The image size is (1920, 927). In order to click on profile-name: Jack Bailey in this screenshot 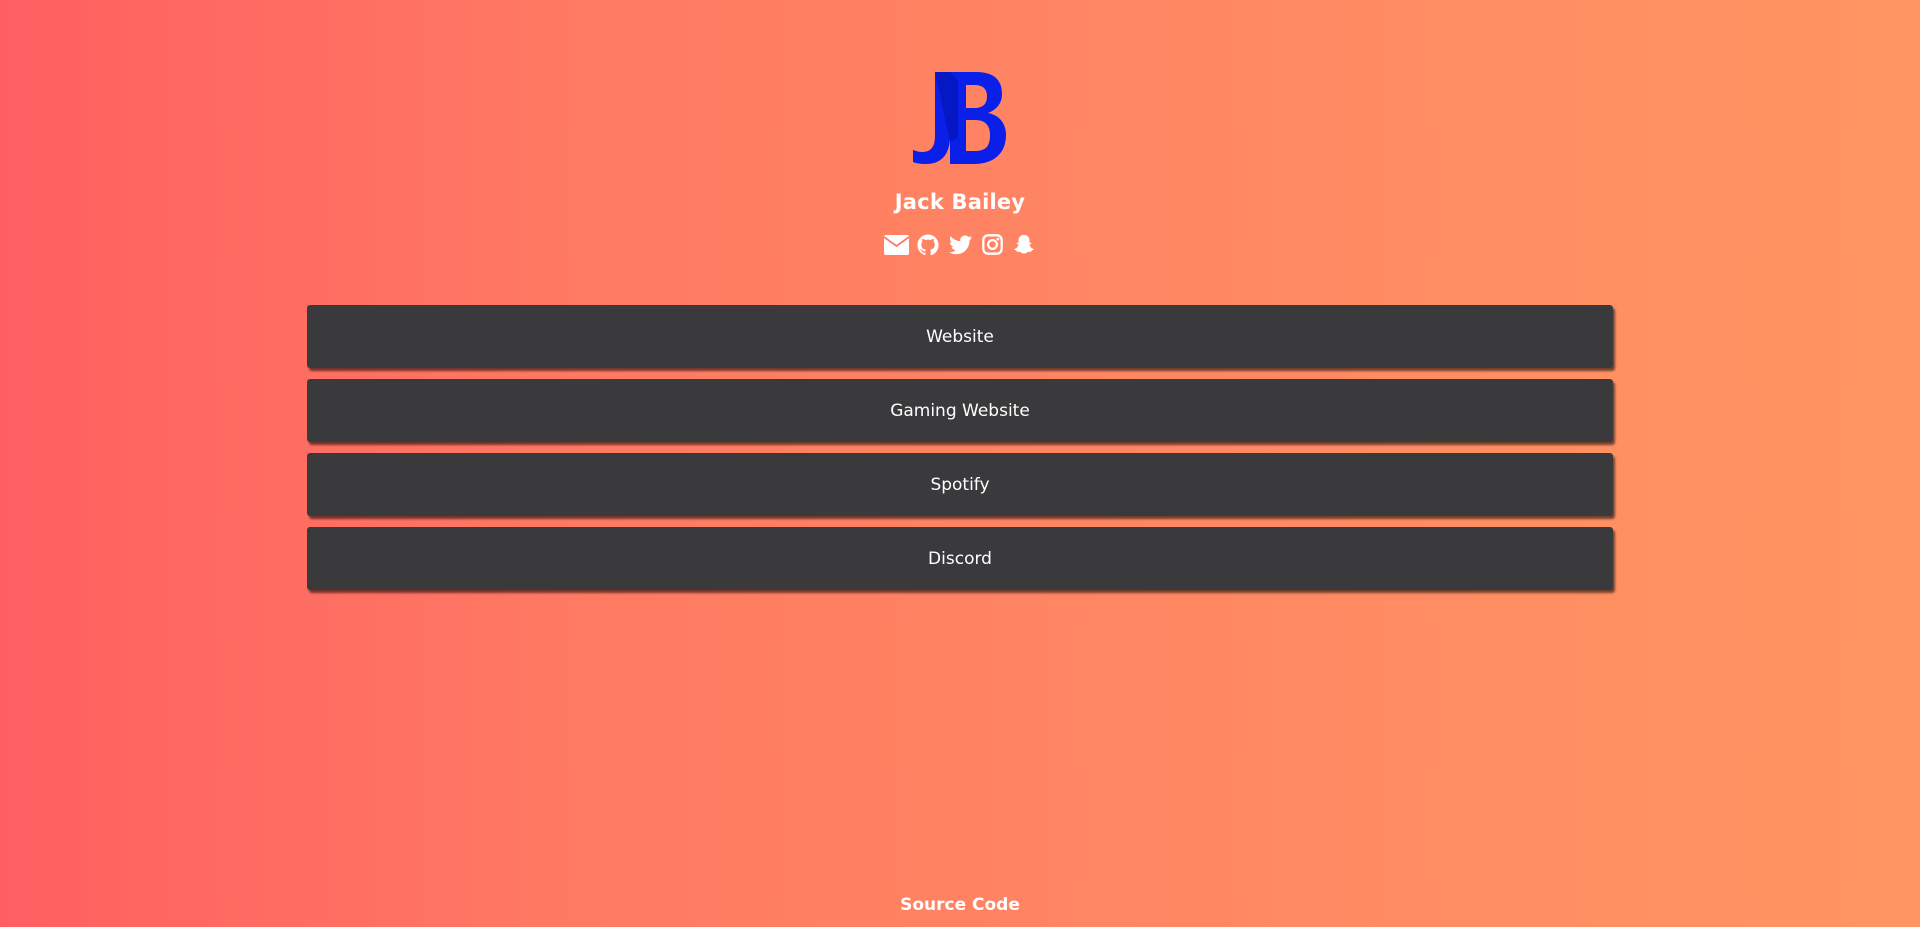, I will do `click(960, 202)`.